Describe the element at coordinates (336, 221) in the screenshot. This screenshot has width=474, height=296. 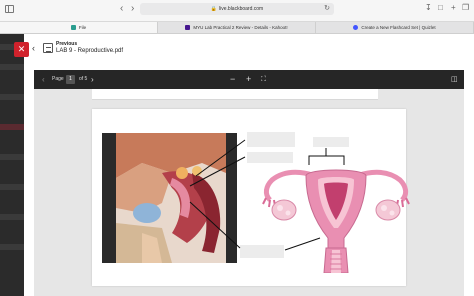
I see `uterus-diagram` at that location.